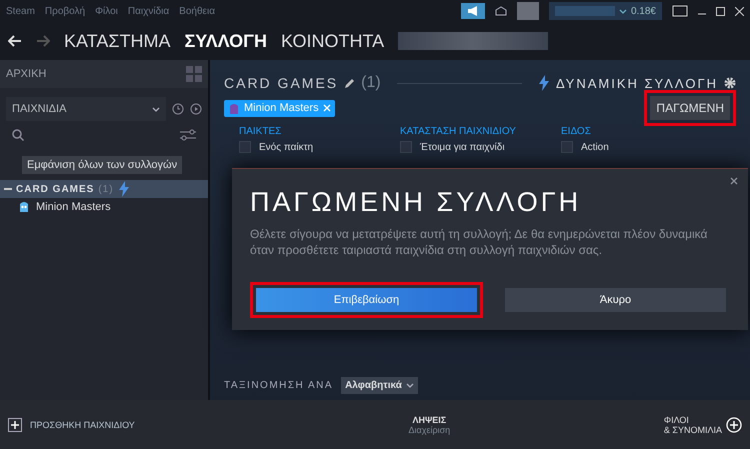 This screenshot has width=750, height=449. I want to click on friends-chat-button: ΦΙΛΟΙ & ΣΥΝΟΜΙΛΙΑ, so click(703, 424).